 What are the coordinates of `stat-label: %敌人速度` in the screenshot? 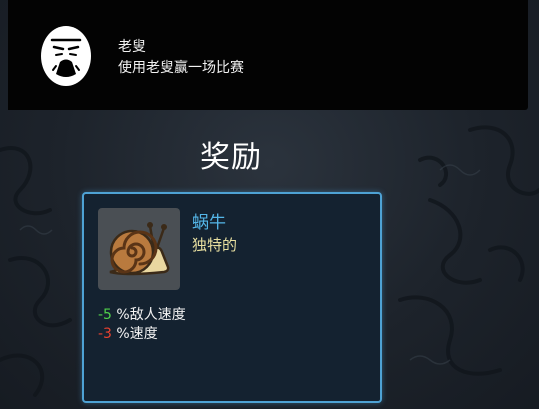 It's located at (151, 315).